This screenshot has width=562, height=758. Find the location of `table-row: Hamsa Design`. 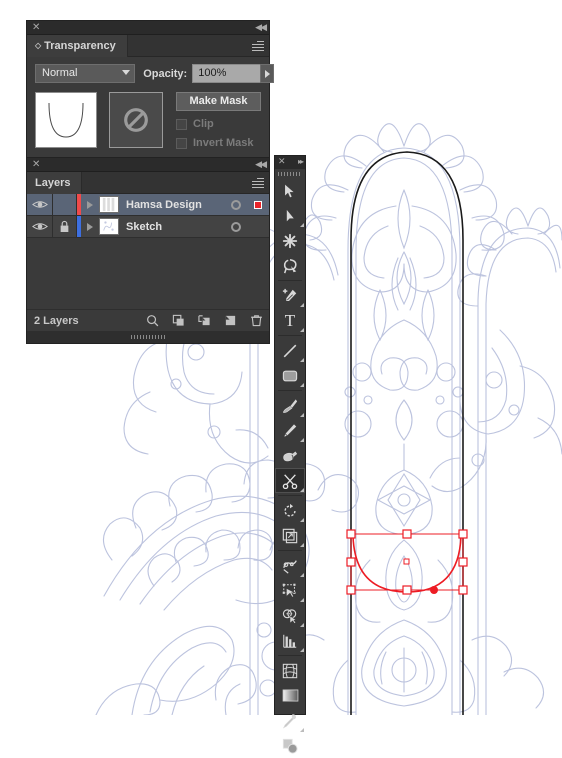

table-row: Hamsa Design is located at coordinates (148, 205).